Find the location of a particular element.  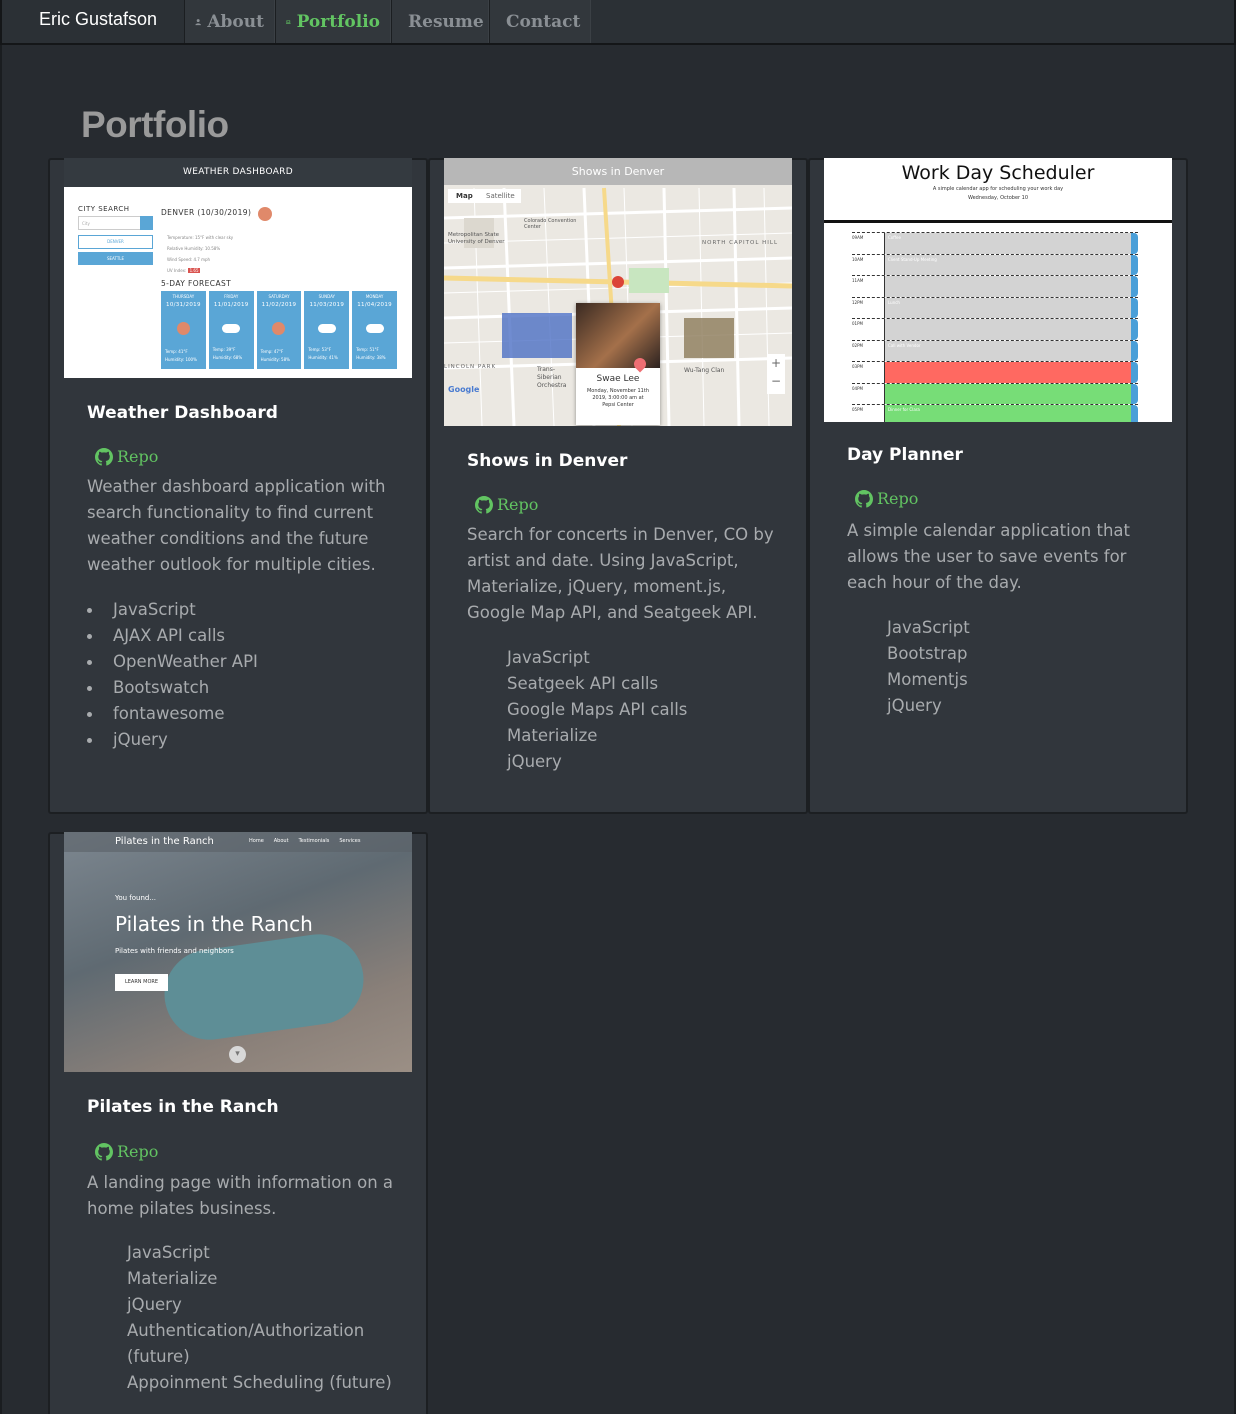

time-block-row: 12PM Lunch is located at coordinates (995, 307).